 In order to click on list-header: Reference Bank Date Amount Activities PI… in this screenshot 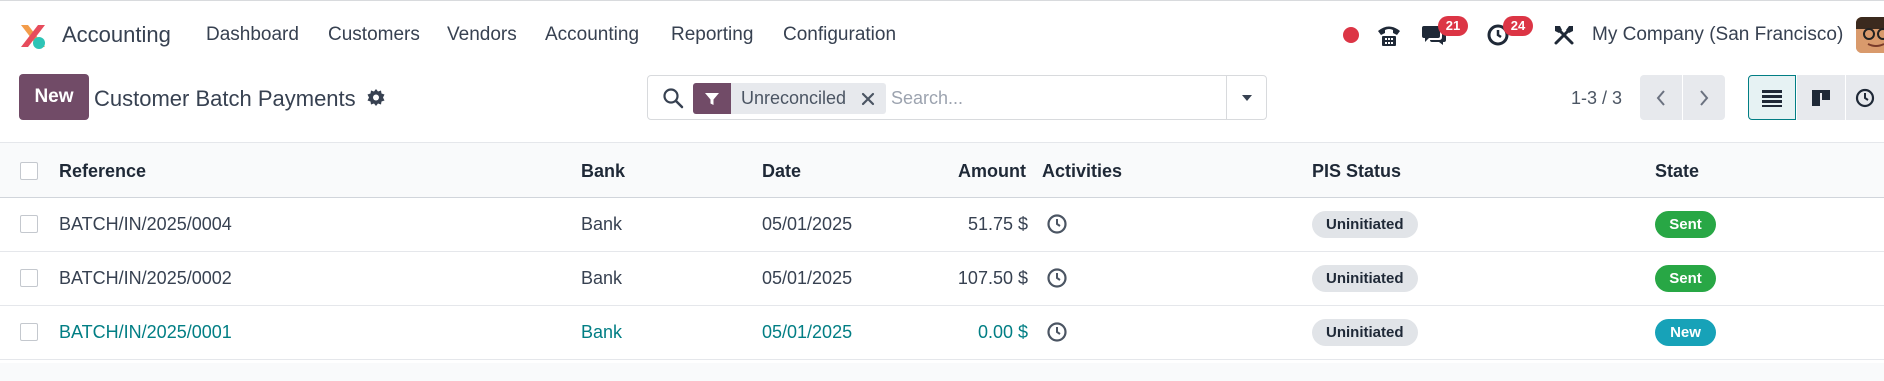, I will do `click(942, 170)`.